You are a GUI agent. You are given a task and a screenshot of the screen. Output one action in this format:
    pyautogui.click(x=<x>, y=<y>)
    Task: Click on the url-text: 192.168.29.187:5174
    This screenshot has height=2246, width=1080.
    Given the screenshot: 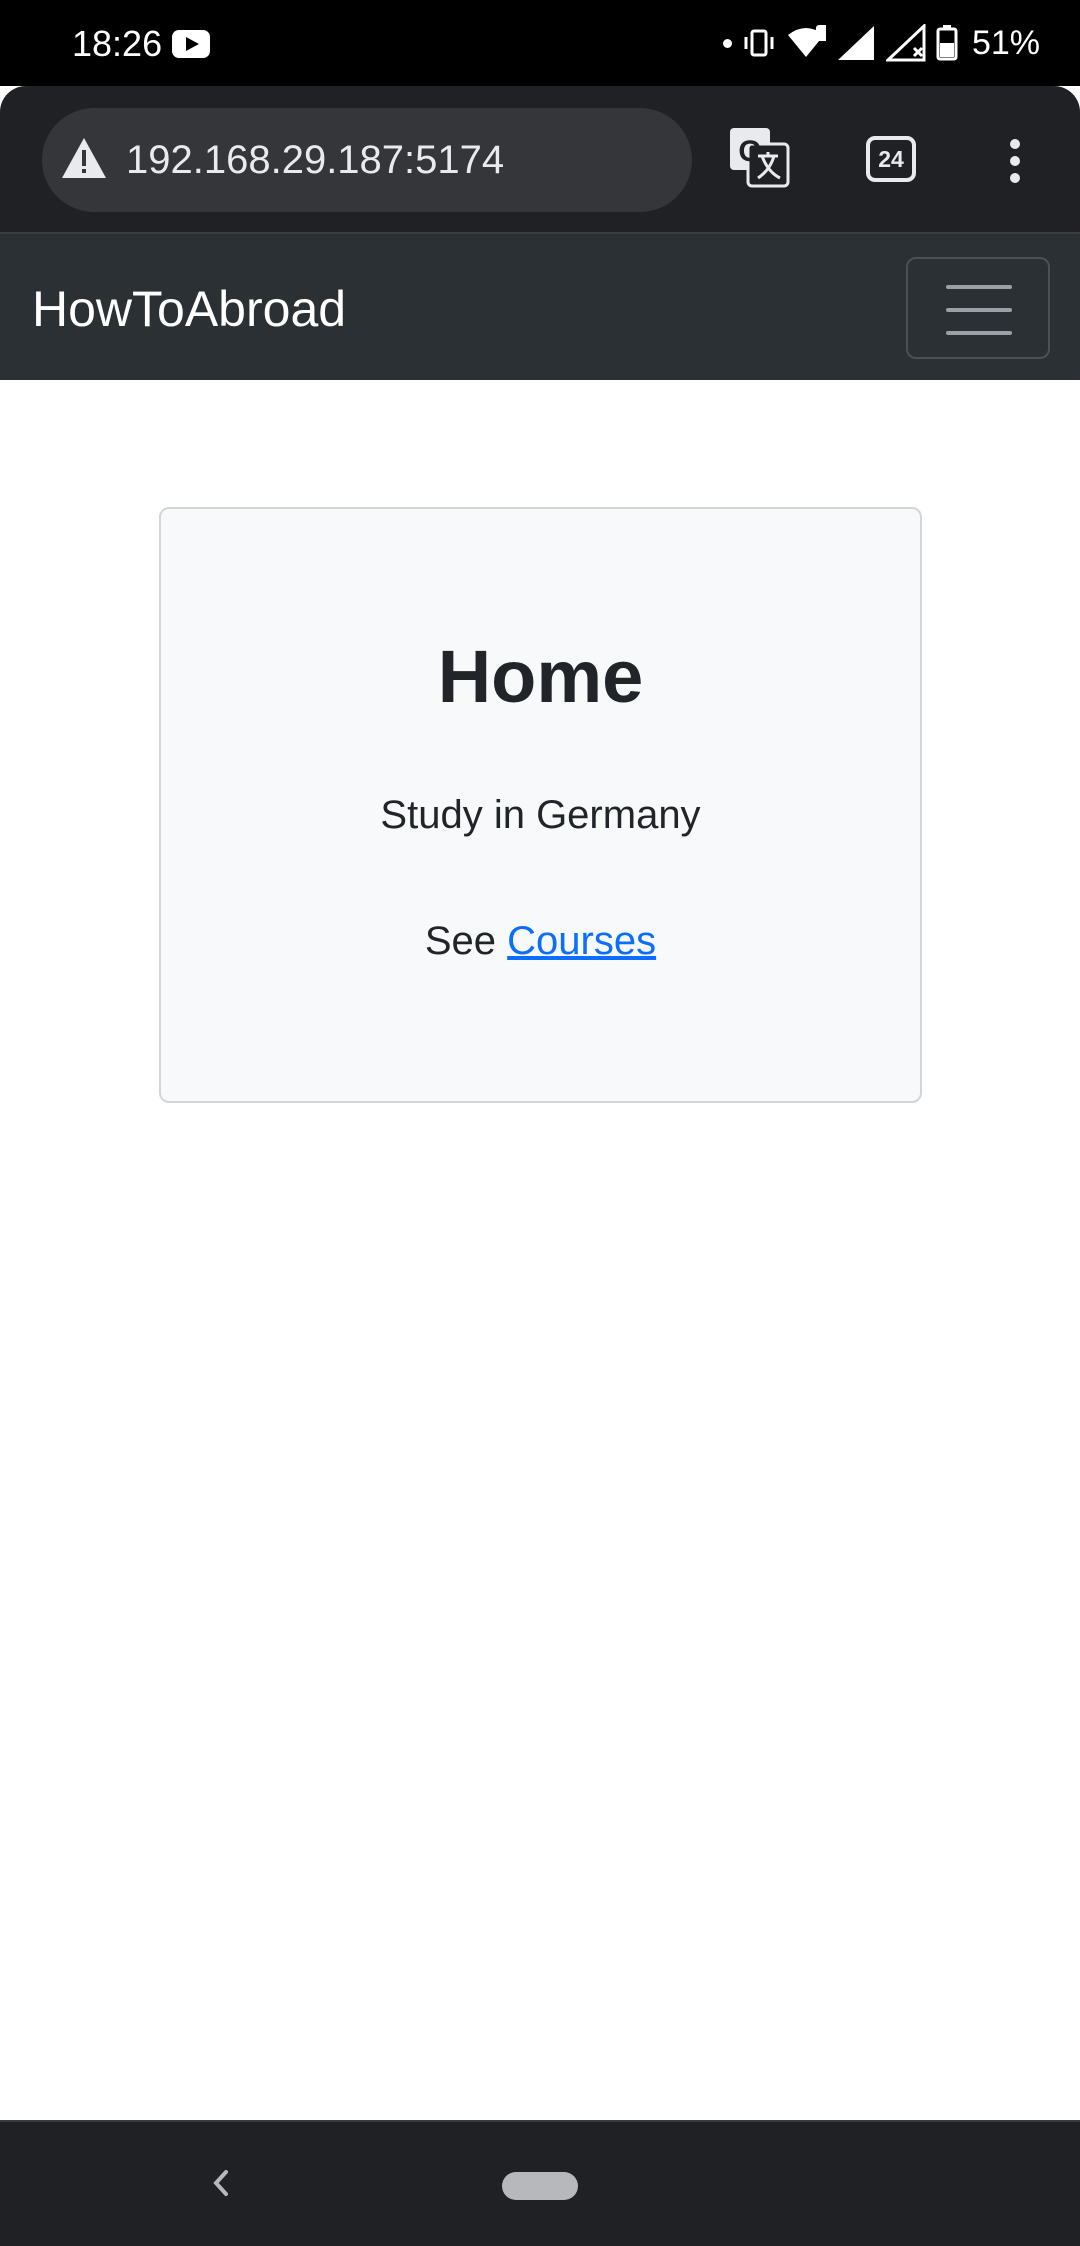 What is the action you would take?
    pyautogui.click(x=315, y=160)
    